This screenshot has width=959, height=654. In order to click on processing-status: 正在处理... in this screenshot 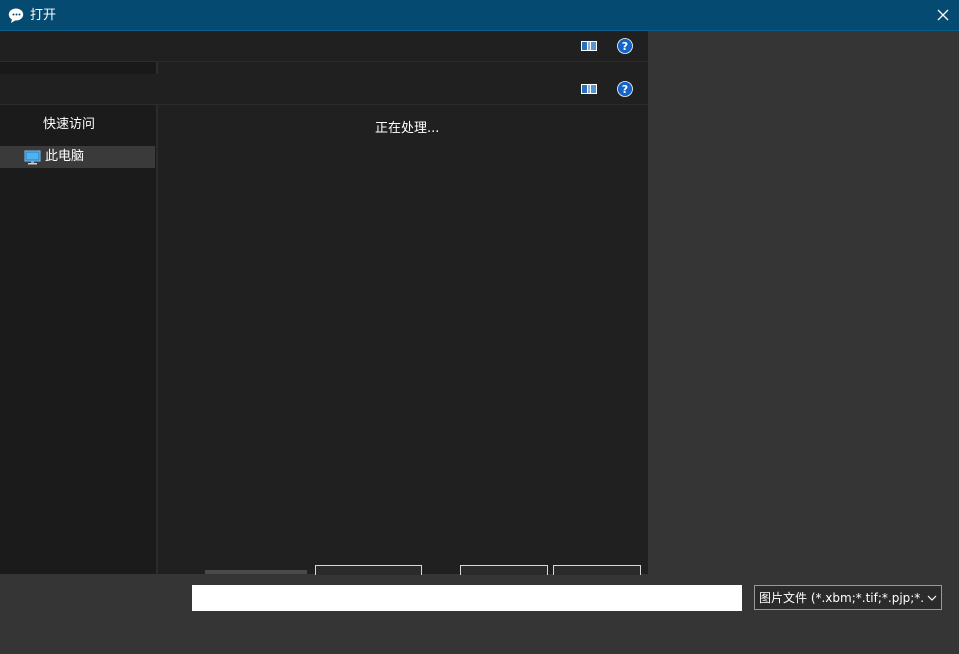, I will do `click(407, 128)`.